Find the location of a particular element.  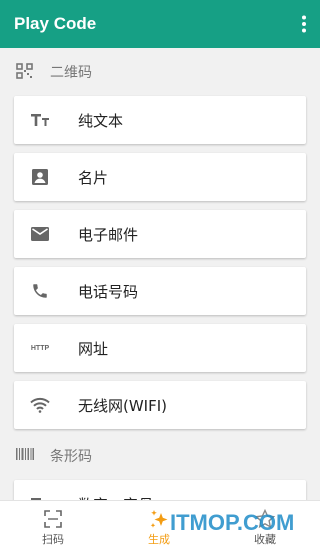

qr-item-wifi: 无线网(WIFI) is located at coordinates (160, 405).